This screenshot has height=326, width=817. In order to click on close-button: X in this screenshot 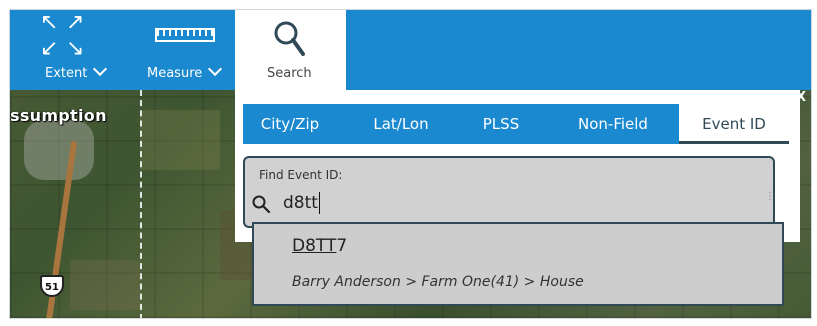, I will do `click(801, 97)`.